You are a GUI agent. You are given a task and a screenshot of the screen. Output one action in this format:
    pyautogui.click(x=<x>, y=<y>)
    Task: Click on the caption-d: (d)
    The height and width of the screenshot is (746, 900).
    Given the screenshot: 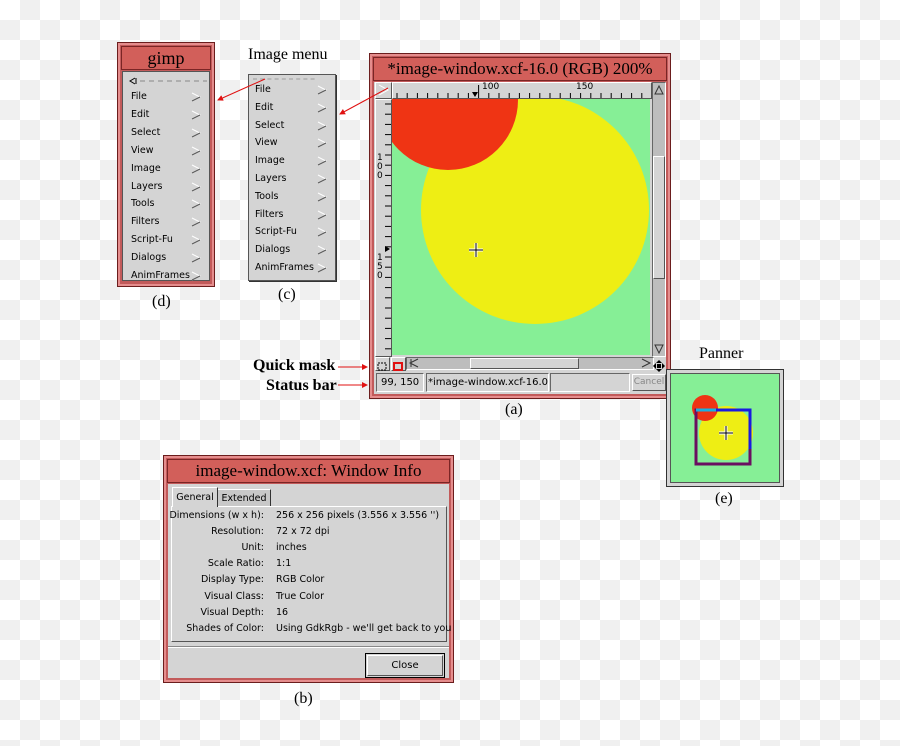 What is the action you would take?
    pyautogui.click(x=161, y=301)
    